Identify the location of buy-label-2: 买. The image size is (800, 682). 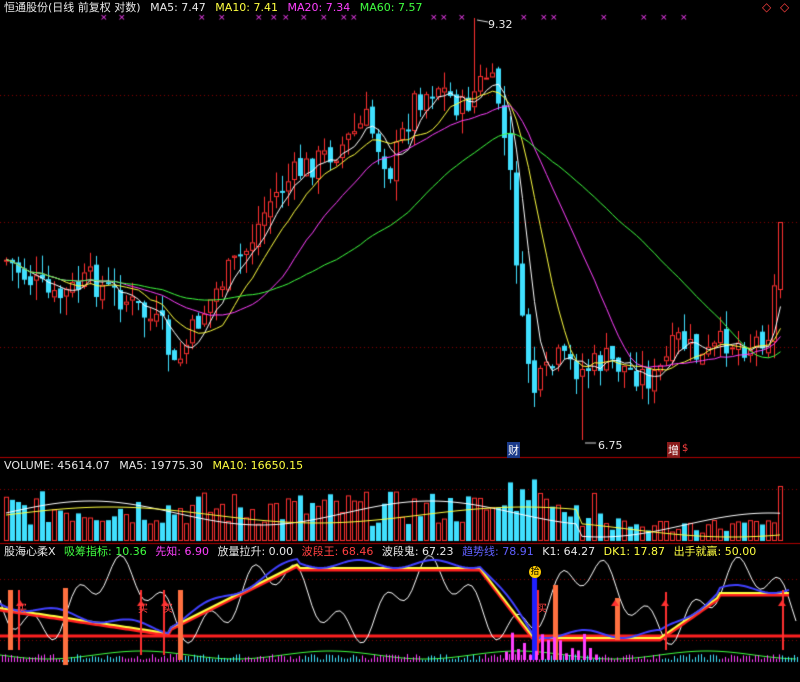
(143, 609).